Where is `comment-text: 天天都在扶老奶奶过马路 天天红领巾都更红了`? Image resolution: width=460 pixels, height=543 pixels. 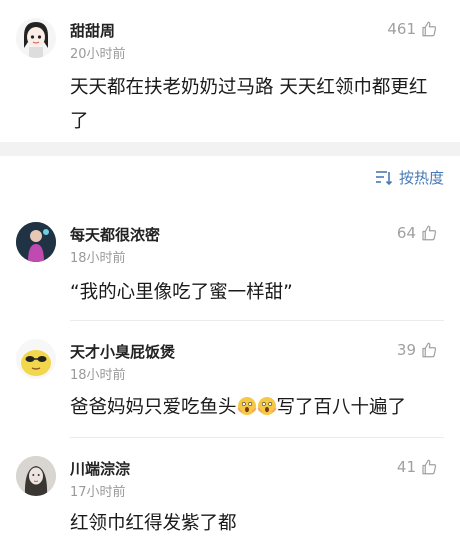
comment-text: 天天都在扶老奶奶过马路 天天红领巾都更红了 is located at coordinates (249, 104).